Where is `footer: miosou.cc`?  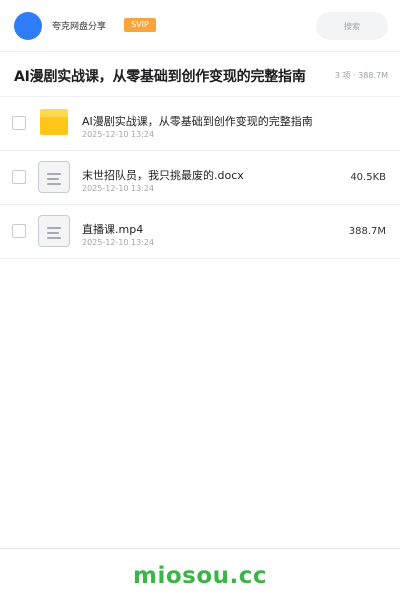
footer: miosou.cc is located at coordinates (200, 574).